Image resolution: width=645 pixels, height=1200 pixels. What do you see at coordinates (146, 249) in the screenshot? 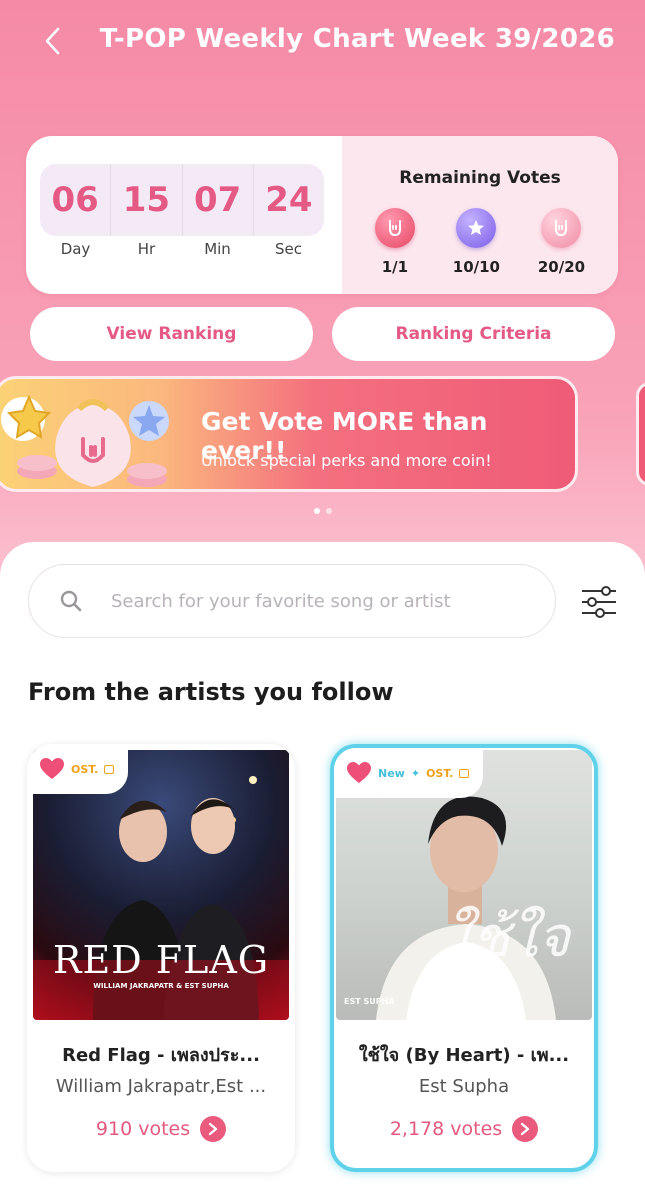
I see `countdown-hour-label: Hr` at bounding box center [146, 249].